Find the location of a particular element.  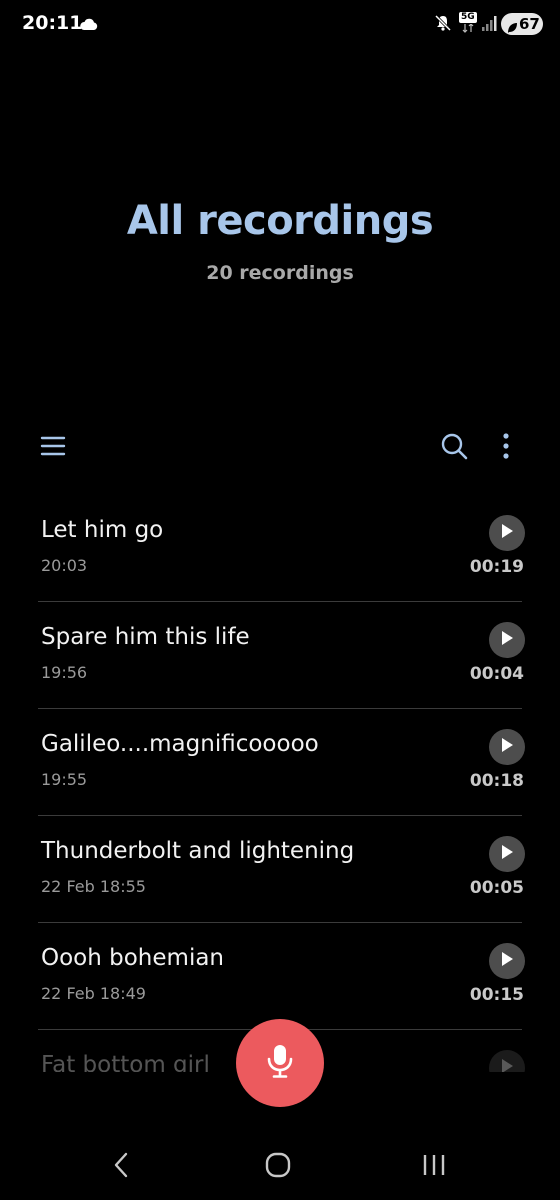

record-button is located at coordinates (280, 1063).